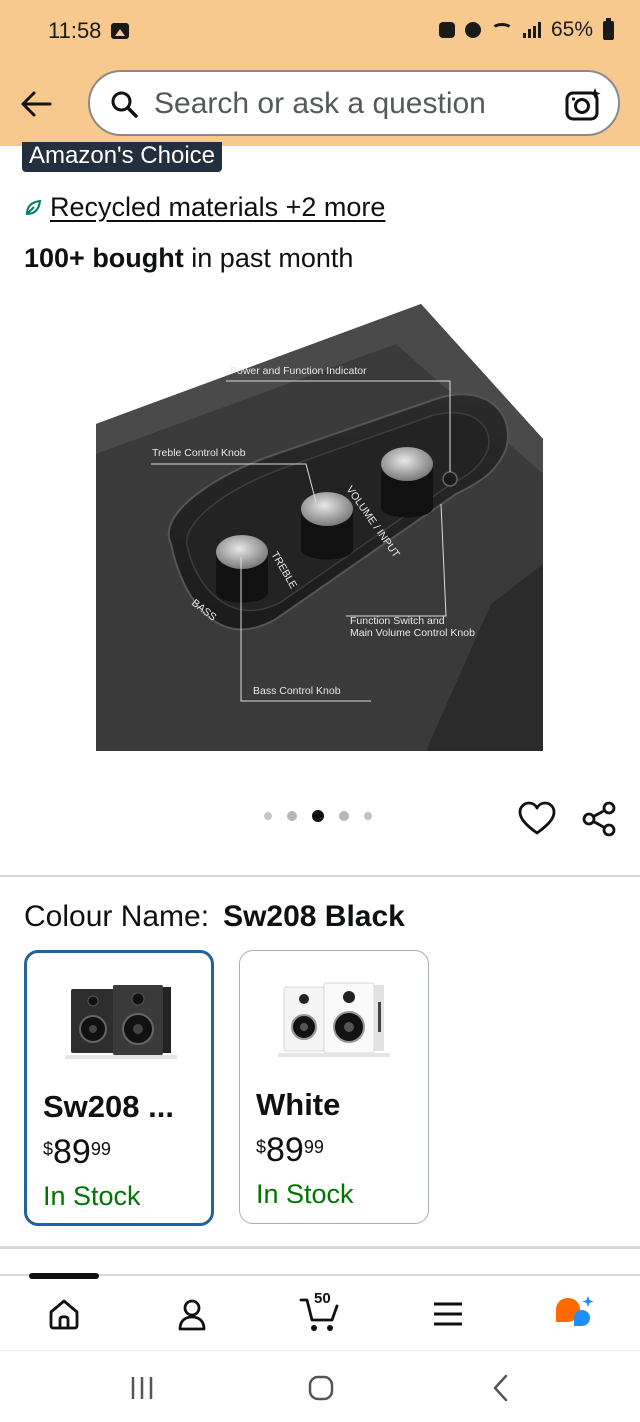  I want to click on share-icon, so click(599, 819).